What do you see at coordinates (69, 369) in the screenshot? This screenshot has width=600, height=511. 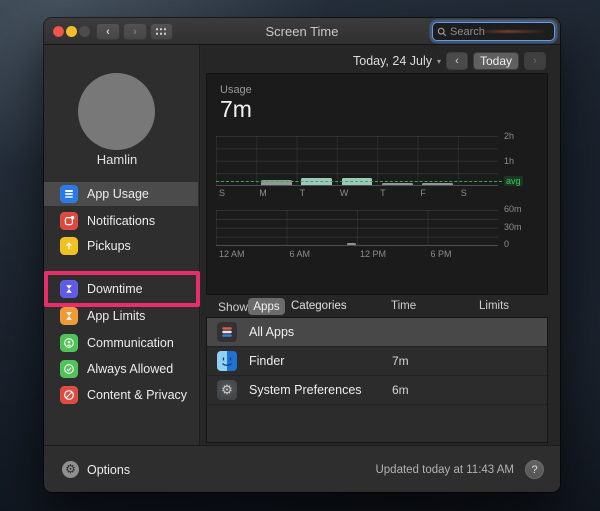 I see `always-allowed-icon` at bounding box center [69, 369].